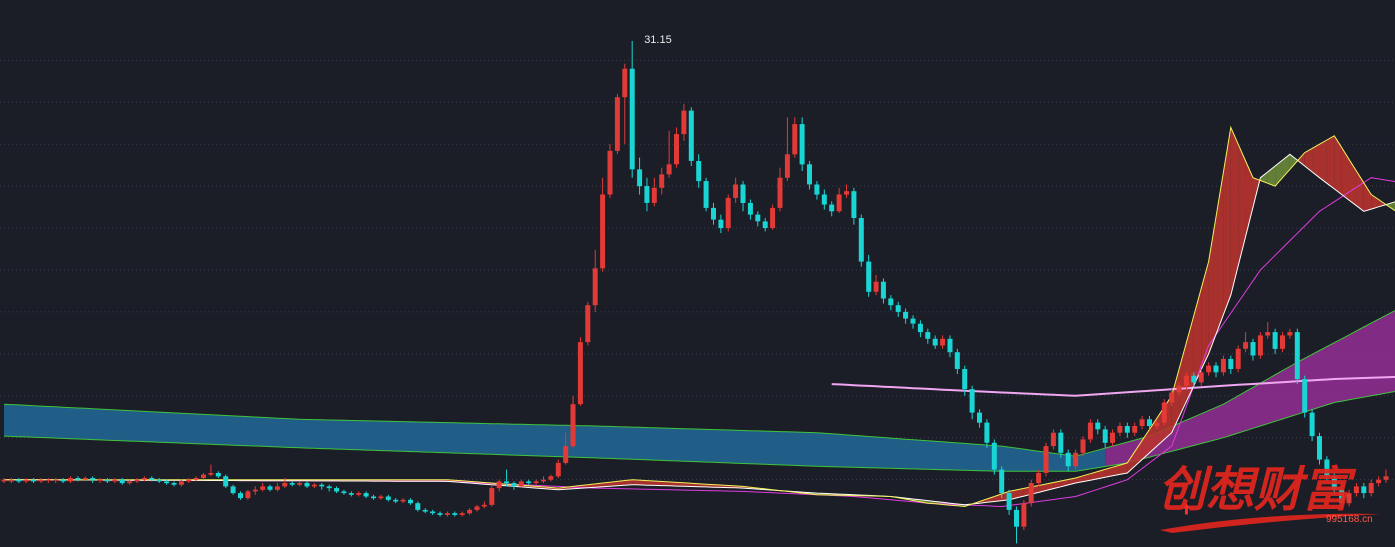  What do you see at coordinates (1257, 490) in the screenshot?
I see `watermark-title: 创想财富` at bounding box center [1257, 490].